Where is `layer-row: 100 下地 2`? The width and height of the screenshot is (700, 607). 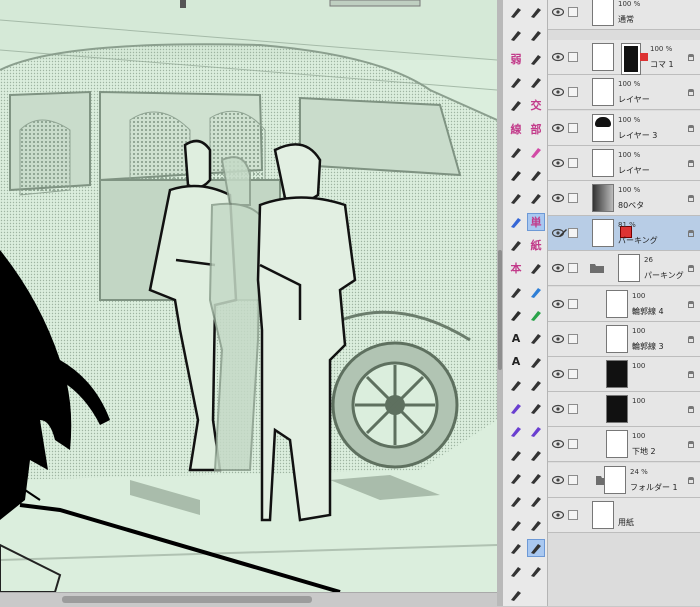 layer-row: 100 下地 2 is located at coordinates (624, 445).